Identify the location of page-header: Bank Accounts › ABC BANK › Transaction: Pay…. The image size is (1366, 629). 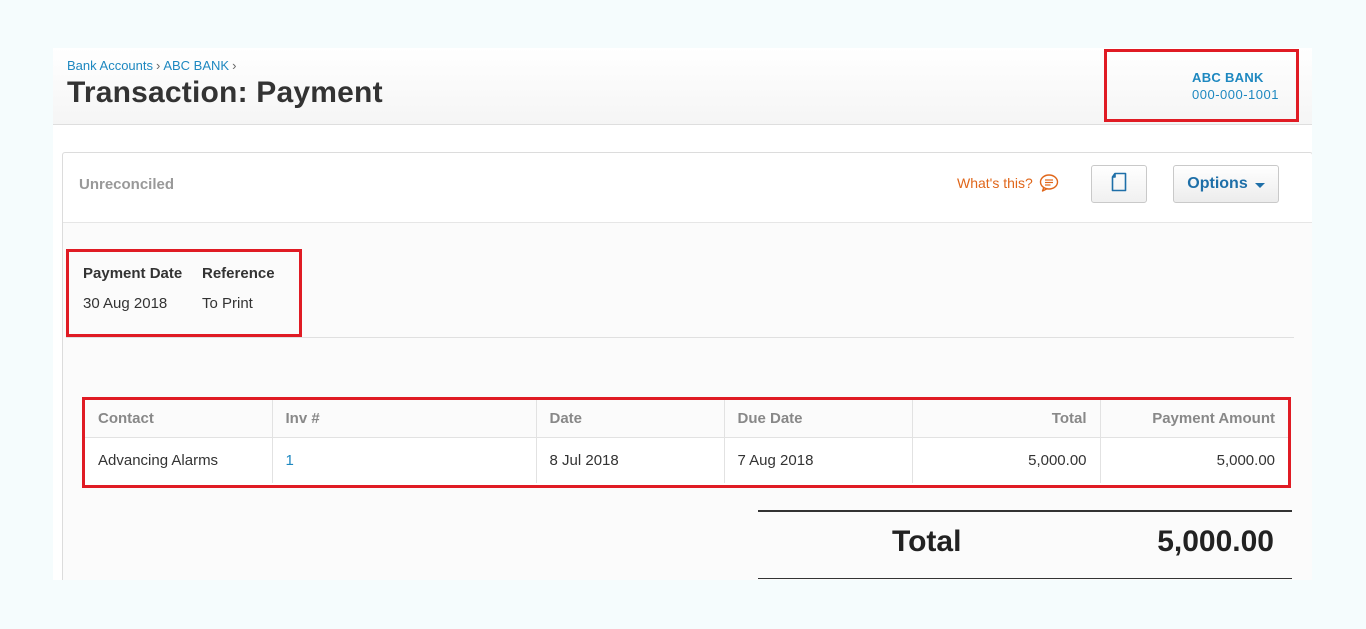
(682, 86).